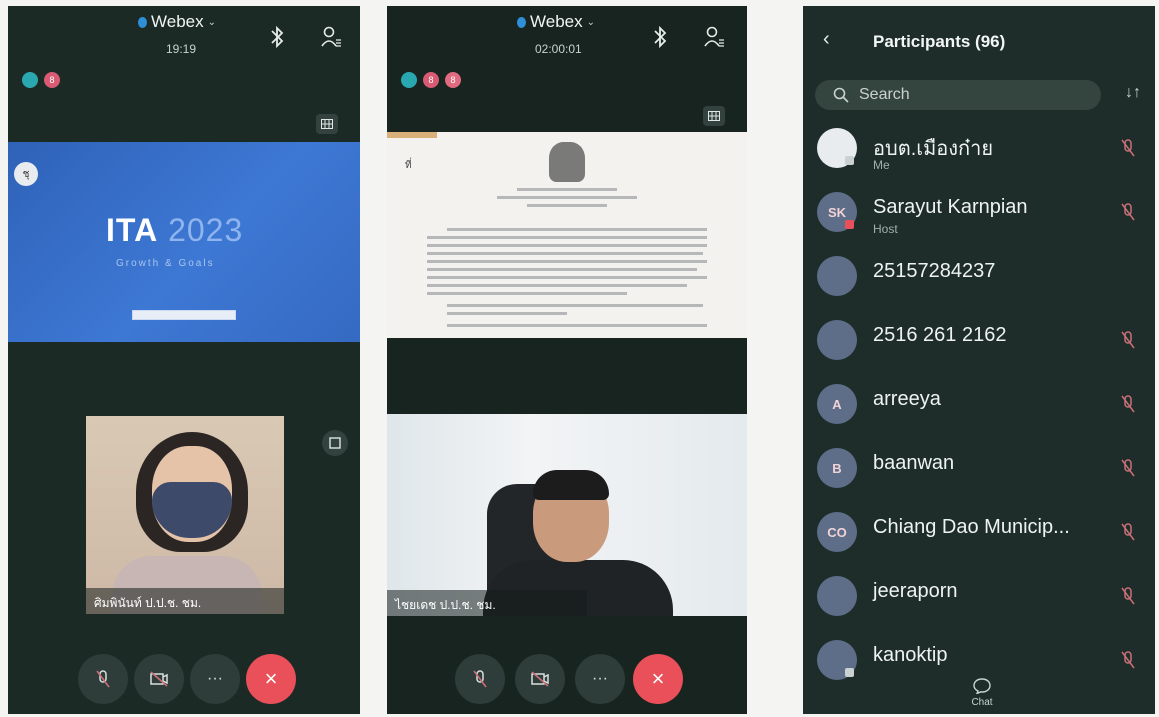 The width and height of the screenshot is (1159, 717). What do you see at coordinates (445, 605) in the screenshot?
I see `participant-name: ไชยเดช ป.ป.ช. ชม.` at bounding box center [445, 605].